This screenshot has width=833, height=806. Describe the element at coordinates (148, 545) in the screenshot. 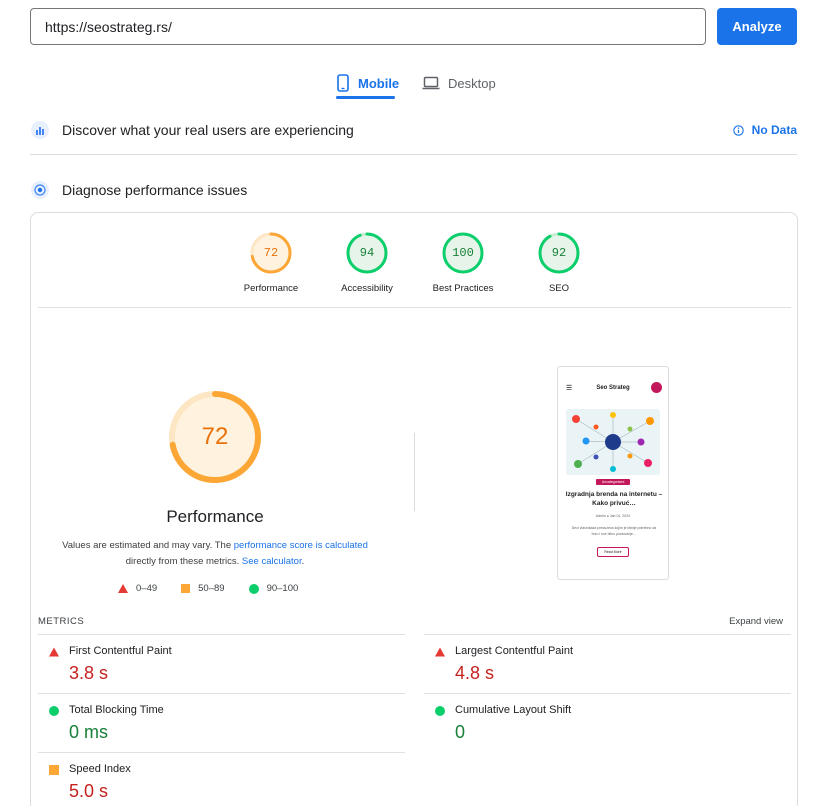

I see `desc-text-1: Values are estimated and may vary. The` at that location.